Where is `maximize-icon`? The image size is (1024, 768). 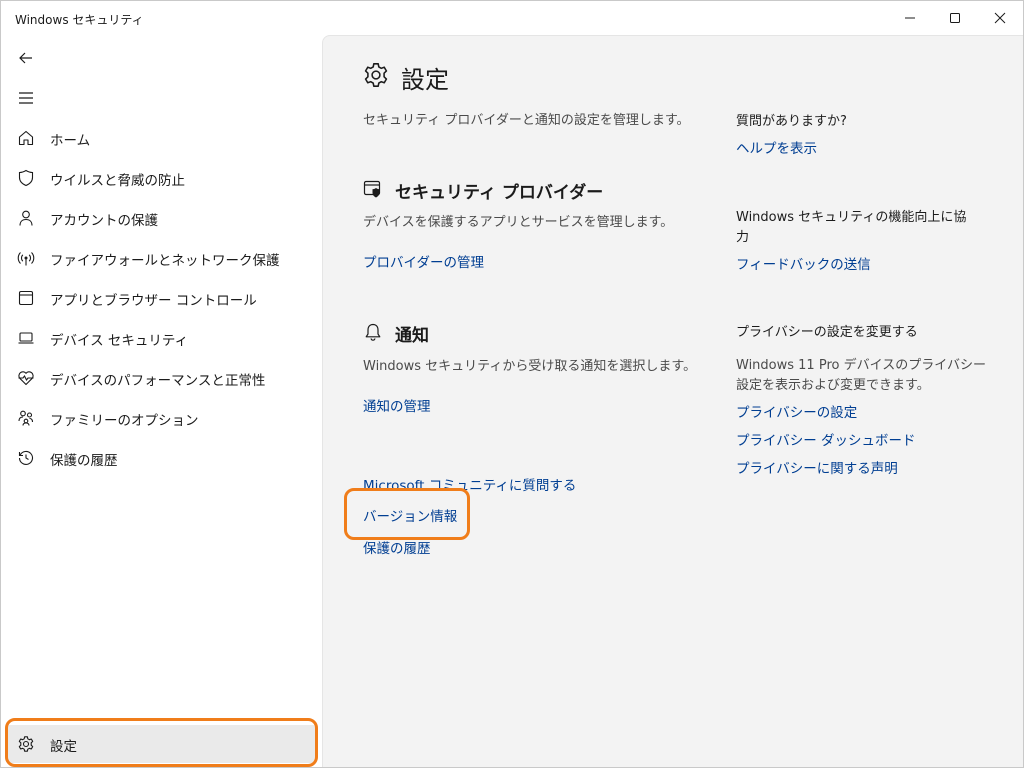
maximize-icon is located at coordinates (955, 18).